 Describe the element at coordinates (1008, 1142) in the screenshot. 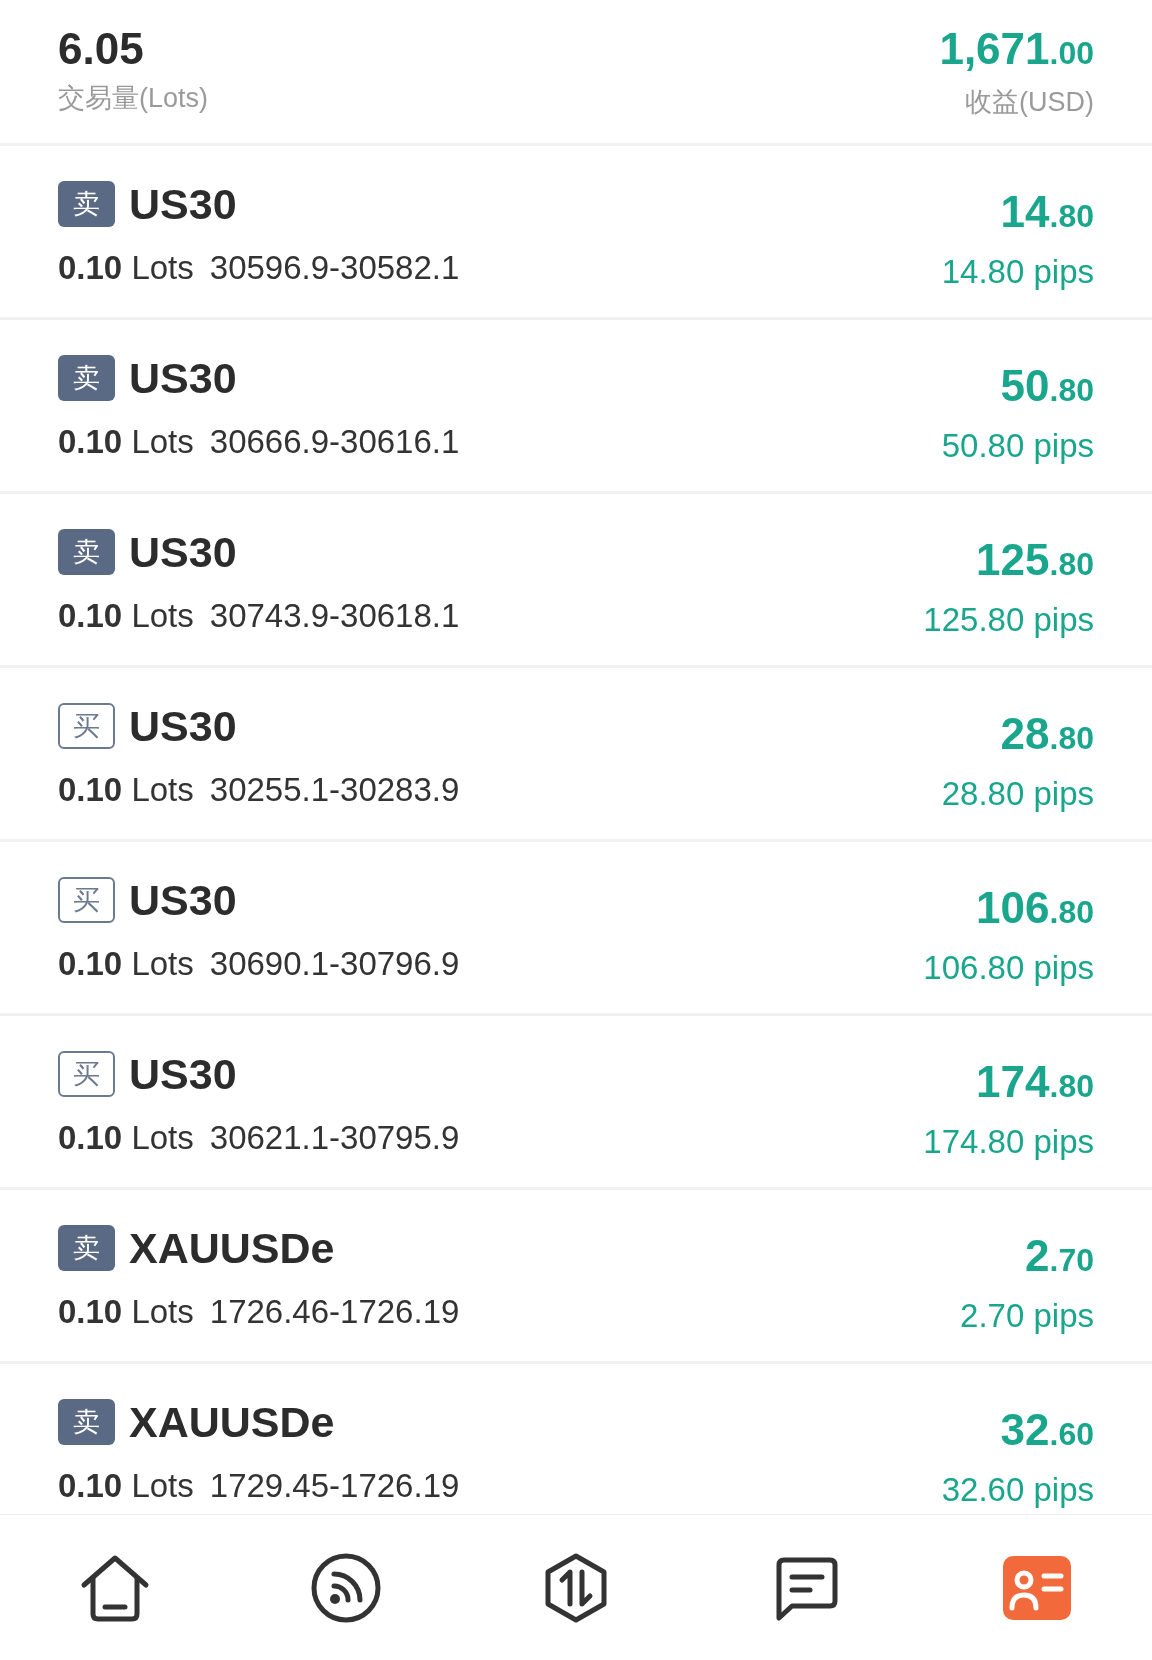

I see `pips-value: 174.80 pips` at that location.